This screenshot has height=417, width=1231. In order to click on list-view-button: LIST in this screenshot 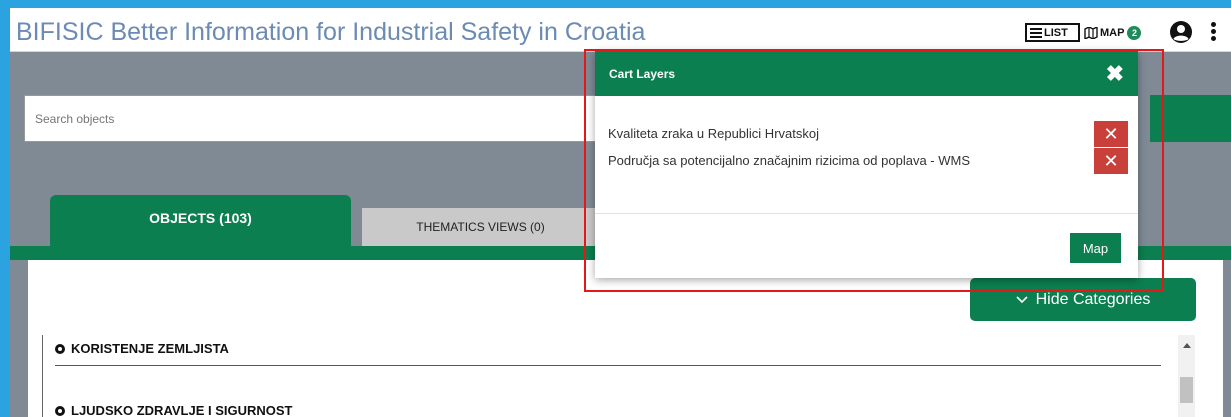, I will do `click(1052, 32)`.